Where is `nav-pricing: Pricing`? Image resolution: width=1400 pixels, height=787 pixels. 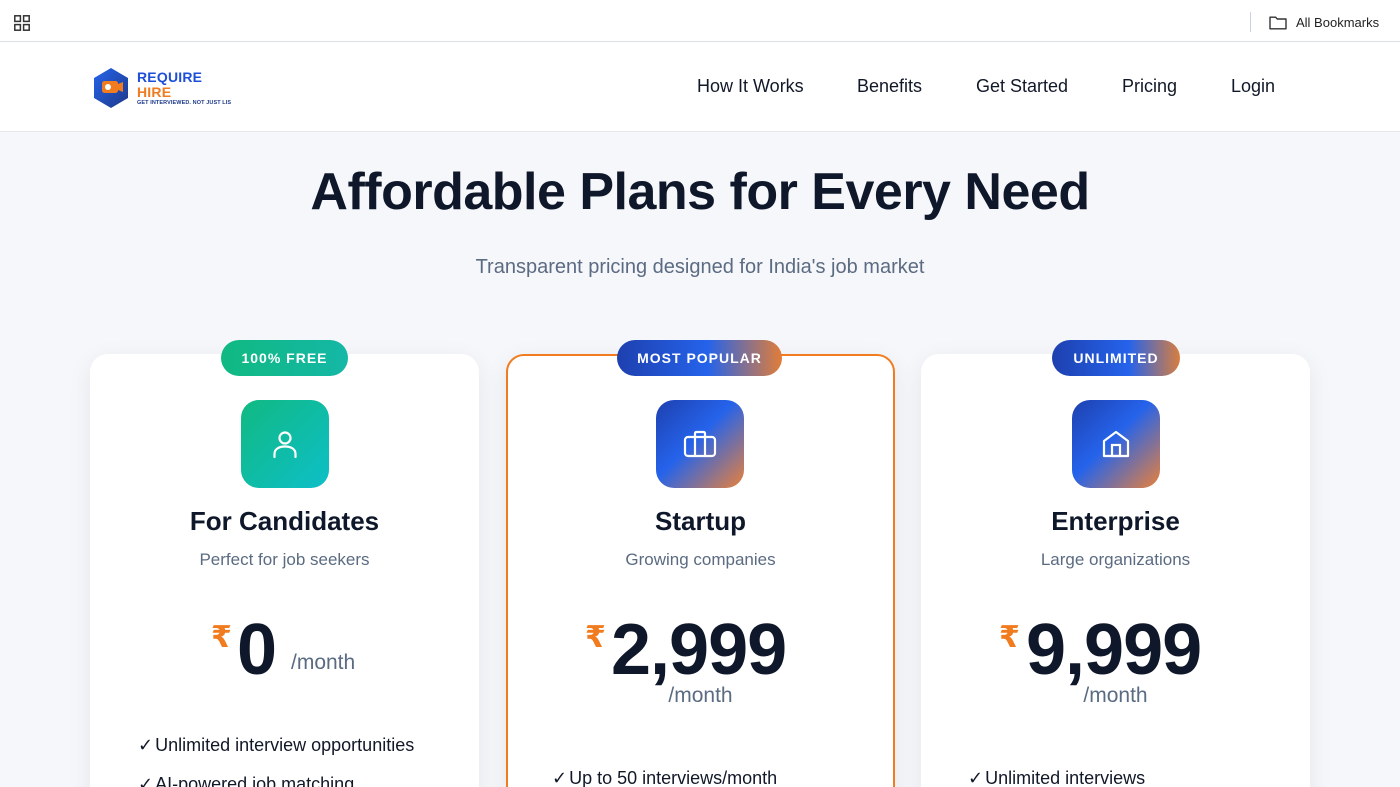
nav-pricing: Pricing is located at coordinates (1149, 87).